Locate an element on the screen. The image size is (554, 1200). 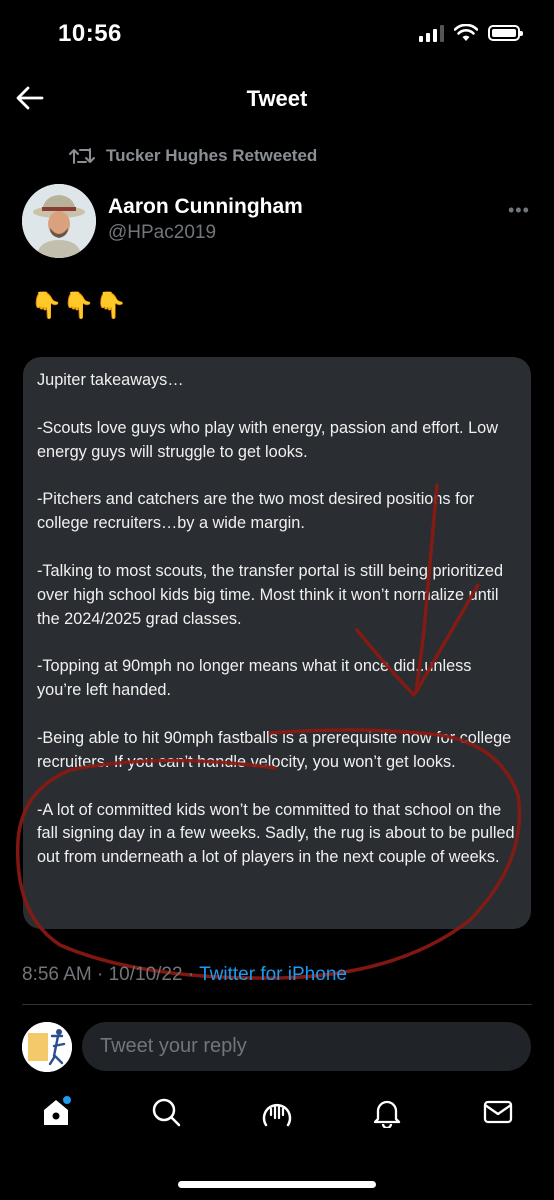
divider is located at coordinates (277, 1004).